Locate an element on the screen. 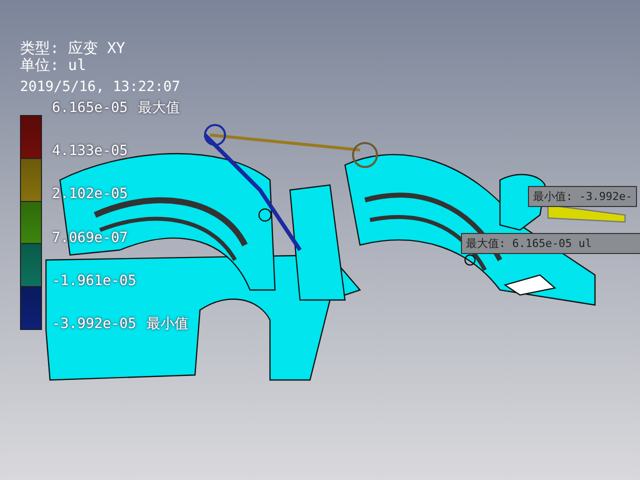 The image size is (640, 480). scale-value: -1.961e-05 is located at coordinates (94, 280).